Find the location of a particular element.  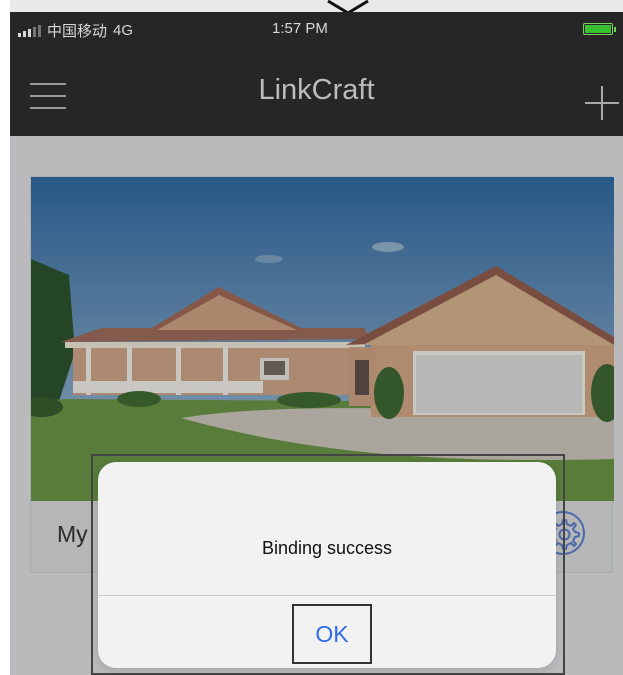

carrier-info: 中国移动 4G is located at coordinates (75, 30).